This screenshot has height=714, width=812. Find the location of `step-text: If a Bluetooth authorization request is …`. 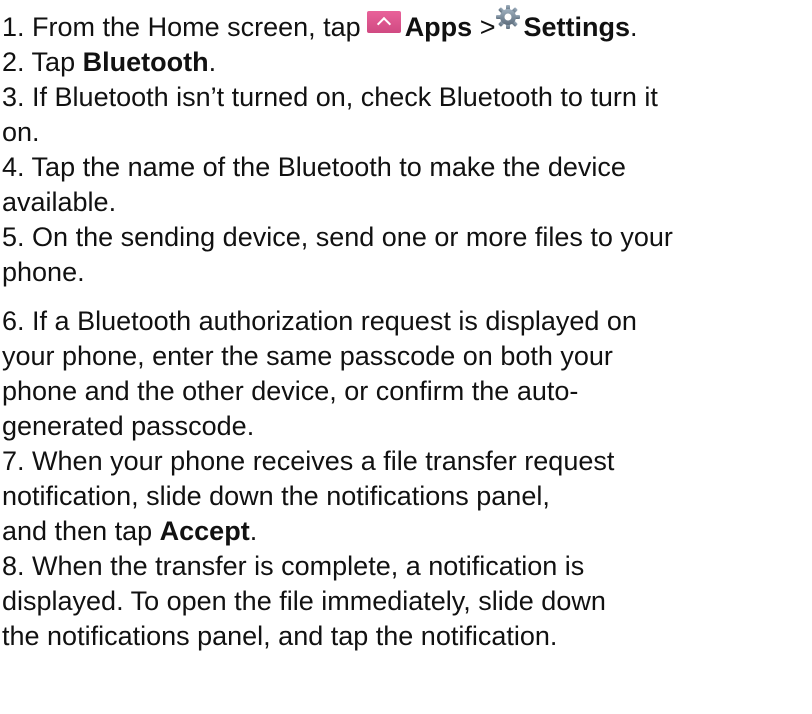

step-text: If a Bluetooth authorization request is … is located at coordinates (334, 321).